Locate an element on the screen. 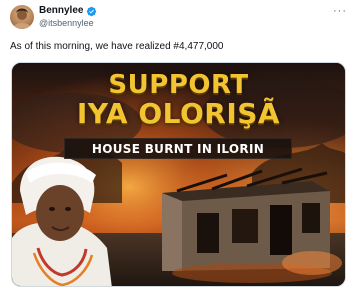  user-avatar is located at coordinates (22, 17).